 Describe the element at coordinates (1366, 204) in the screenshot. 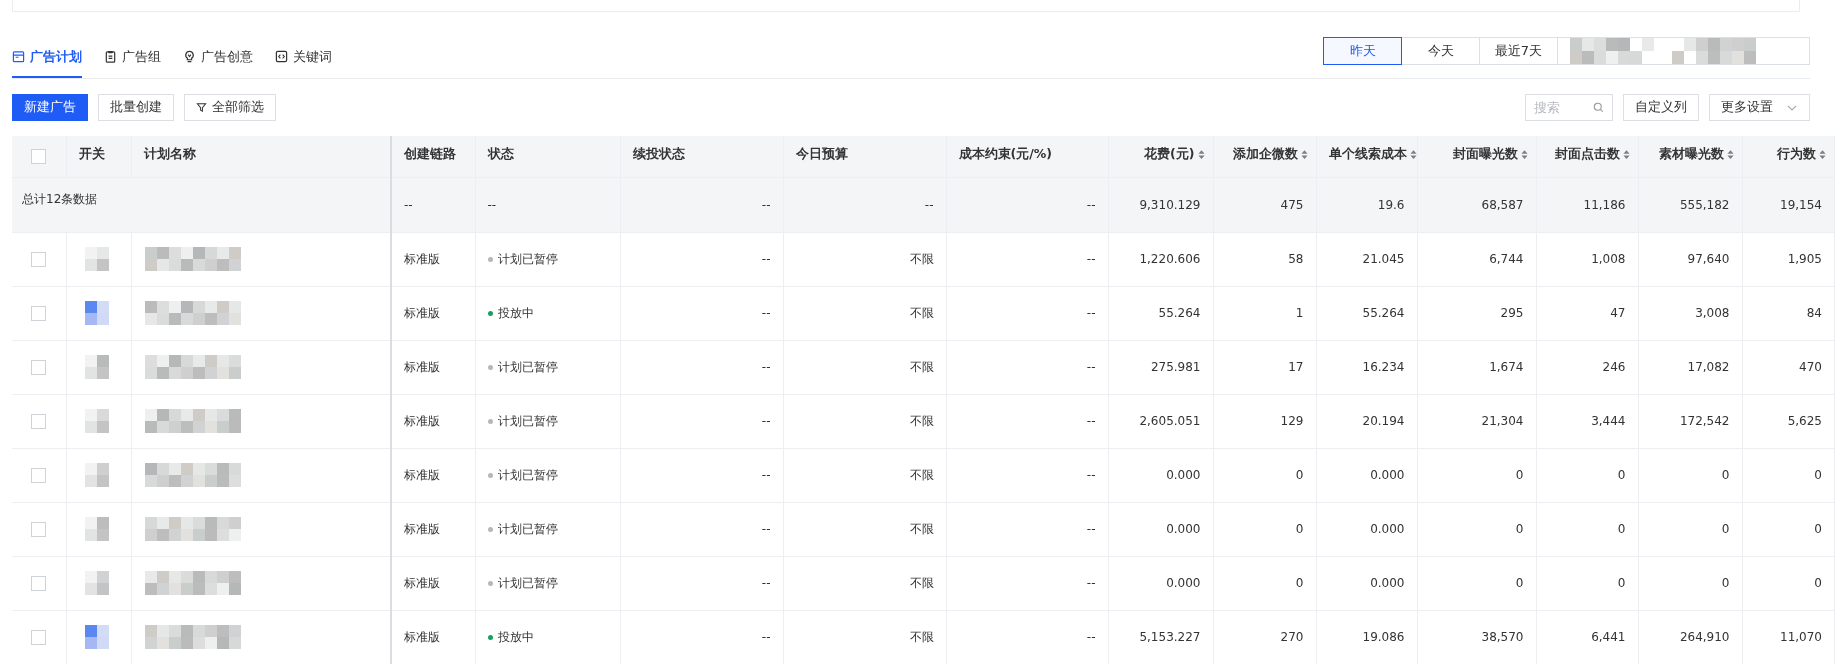

I see `table-cell: 19.6` at that location.